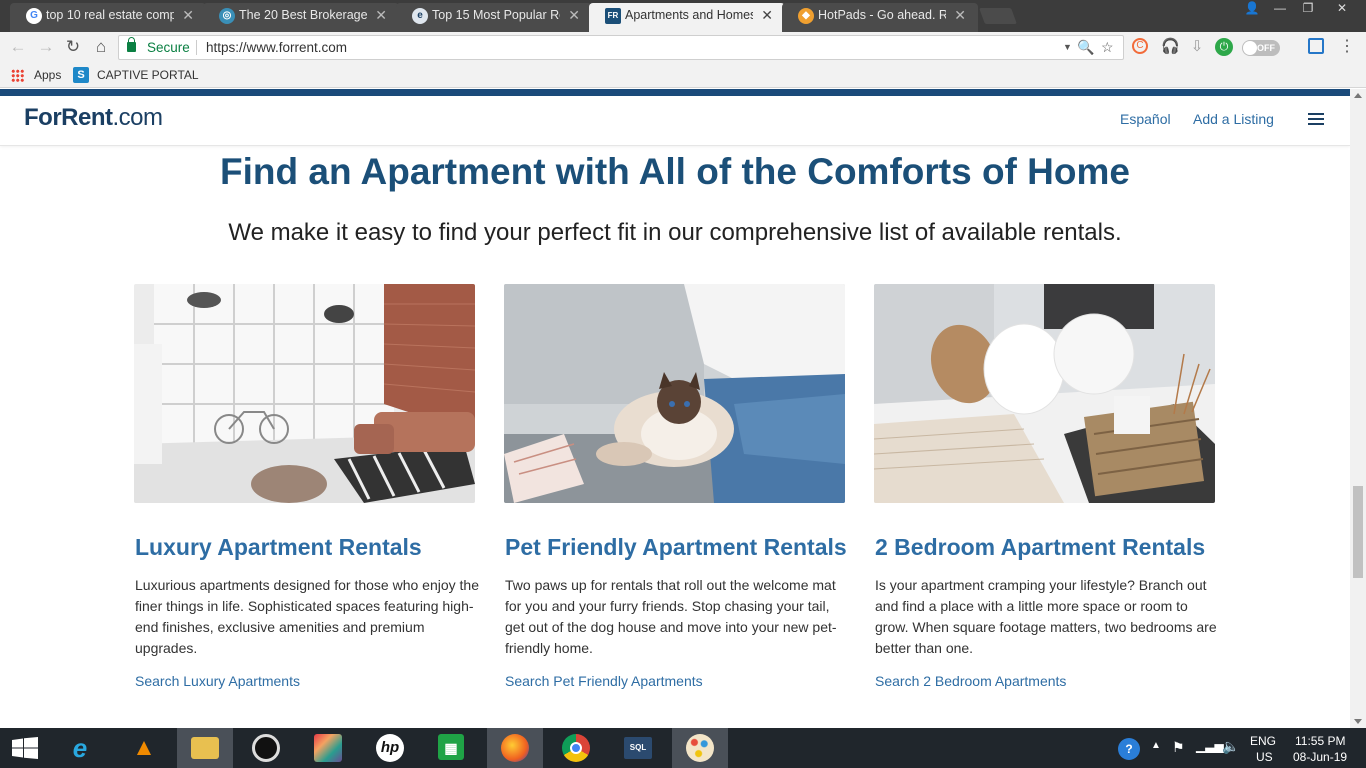 Image resolution: width=1366 pixels, height=768 pixels. I want to click on power-icon: ⏻, so click(1224, 47).